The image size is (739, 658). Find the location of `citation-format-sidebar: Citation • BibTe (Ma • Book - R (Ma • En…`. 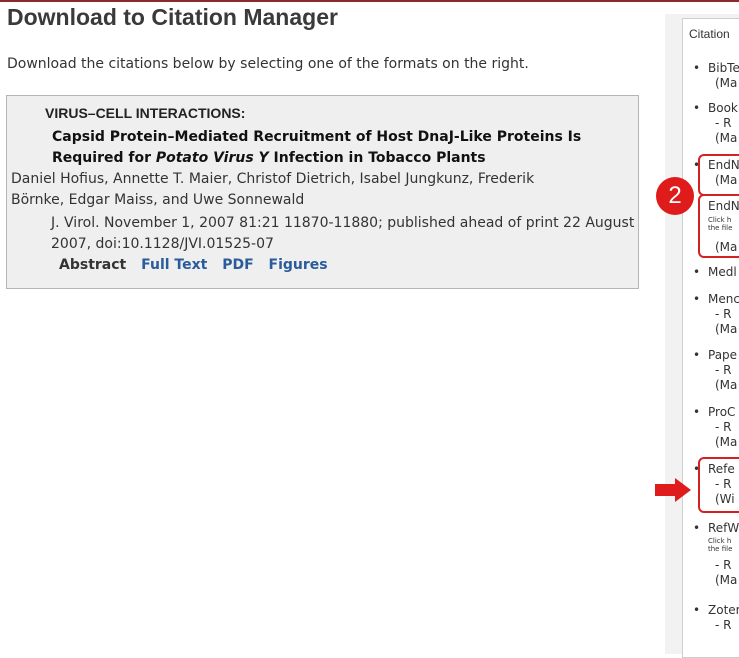

citation-format-sidebar: Citation • BibTe (Ma • Book - R (Ma • En… is located at coordinates (710, 338).